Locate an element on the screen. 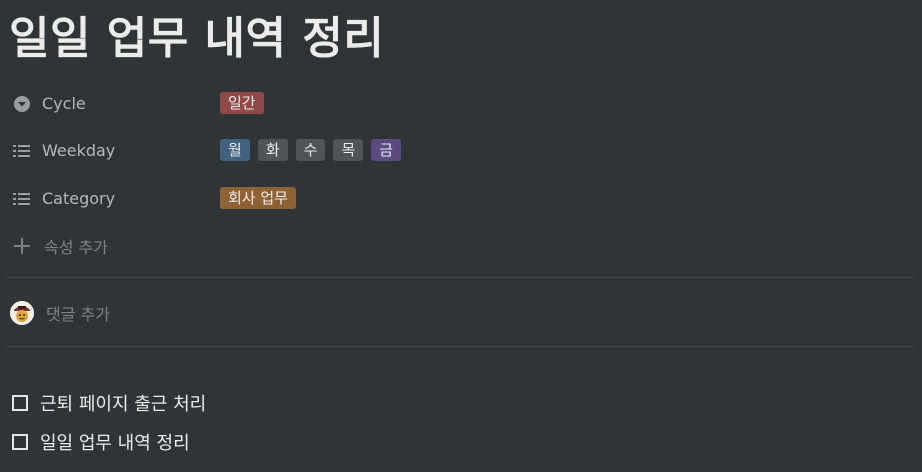 This screenshot has height=472, width=922. add-property-button: 속성 추가 is located at coordinates (60, 246).